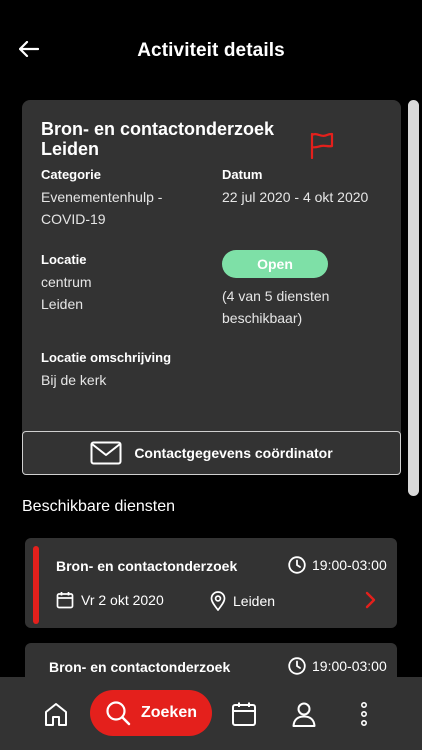 The width and height of the screenshot is (422, 750). I want to click on nav-home, so click(56, 714).